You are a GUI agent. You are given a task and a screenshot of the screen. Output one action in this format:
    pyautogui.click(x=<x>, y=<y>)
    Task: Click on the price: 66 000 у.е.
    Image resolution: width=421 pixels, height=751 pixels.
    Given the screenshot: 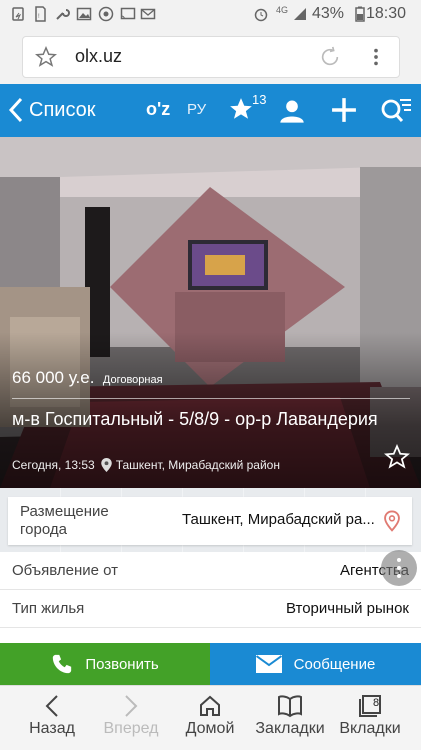 What is the action you would take?
    pyautogui.click(x=53, y=377)
    